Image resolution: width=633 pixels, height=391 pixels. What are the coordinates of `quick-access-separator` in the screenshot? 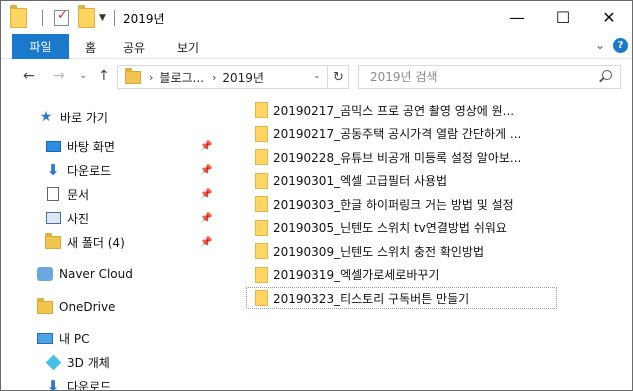 It's located at (42, 17).